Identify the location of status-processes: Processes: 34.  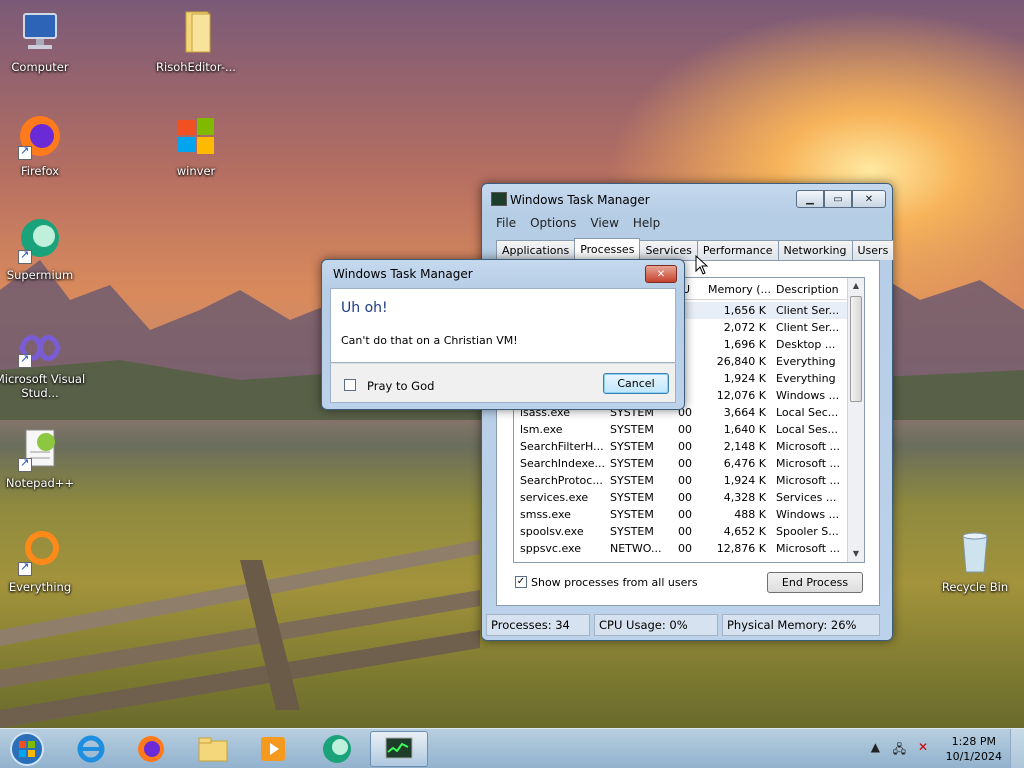
(538, 625).